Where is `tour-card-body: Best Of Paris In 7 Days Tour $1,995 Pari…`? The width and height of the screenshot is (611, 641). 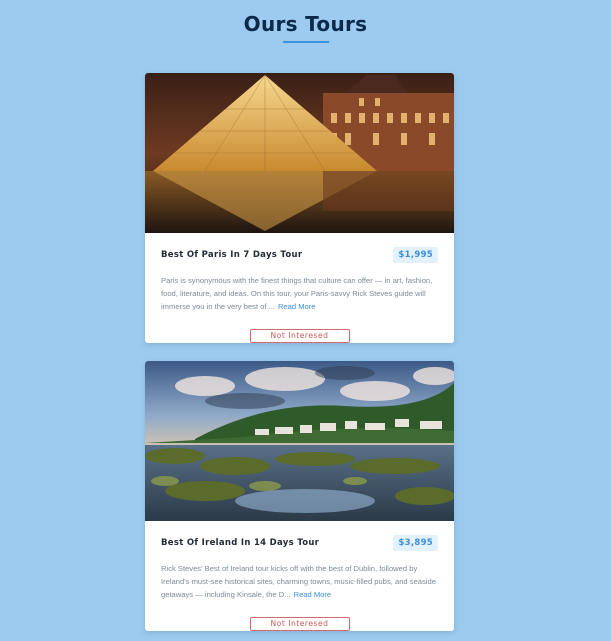 tour-card-body: Best Of Paris In 7 Days Tour $1,995 Pari… is located at coordinates (299, 295).